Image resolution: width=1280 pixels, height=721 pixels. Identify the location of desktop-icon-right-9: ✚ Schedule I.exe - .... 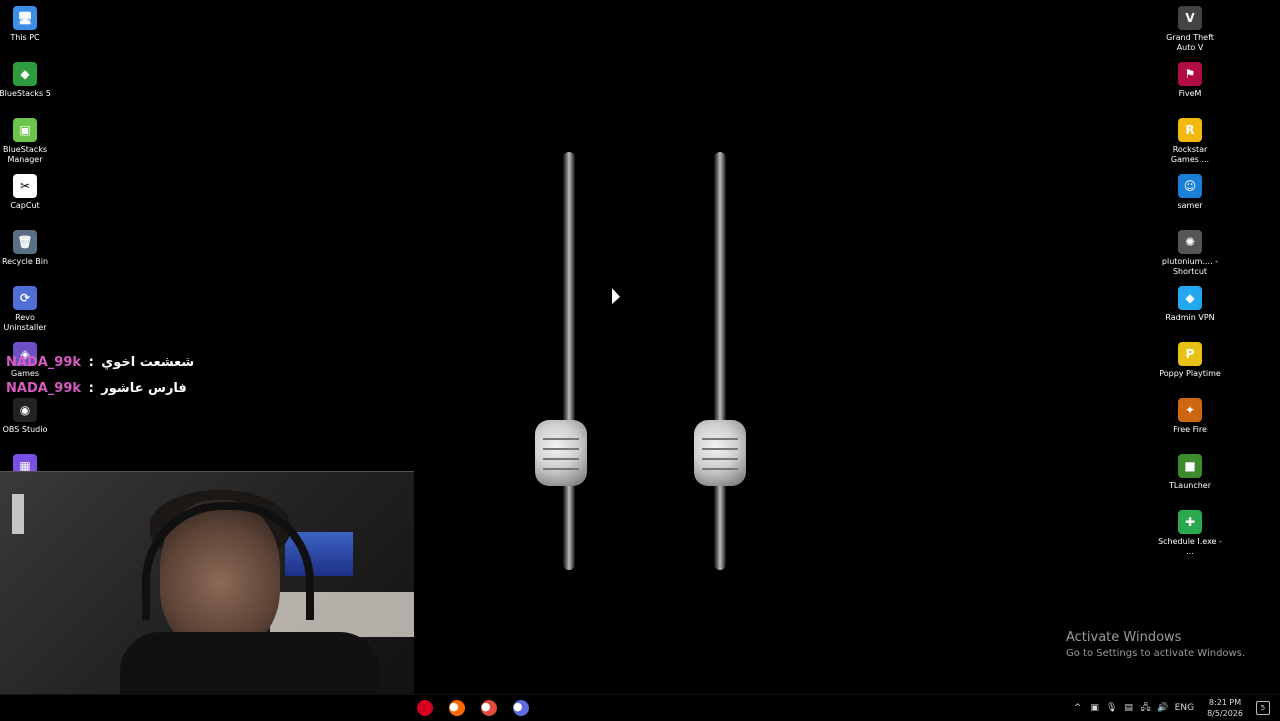
(1190, 533).